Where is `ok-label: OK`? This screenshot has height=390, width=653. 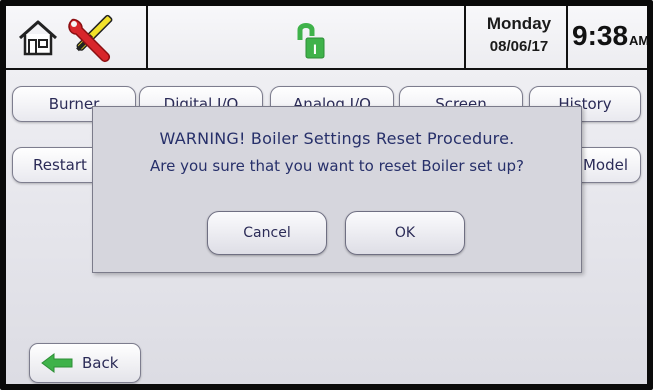 ok-label: OK is located at coordinates (405, 233).